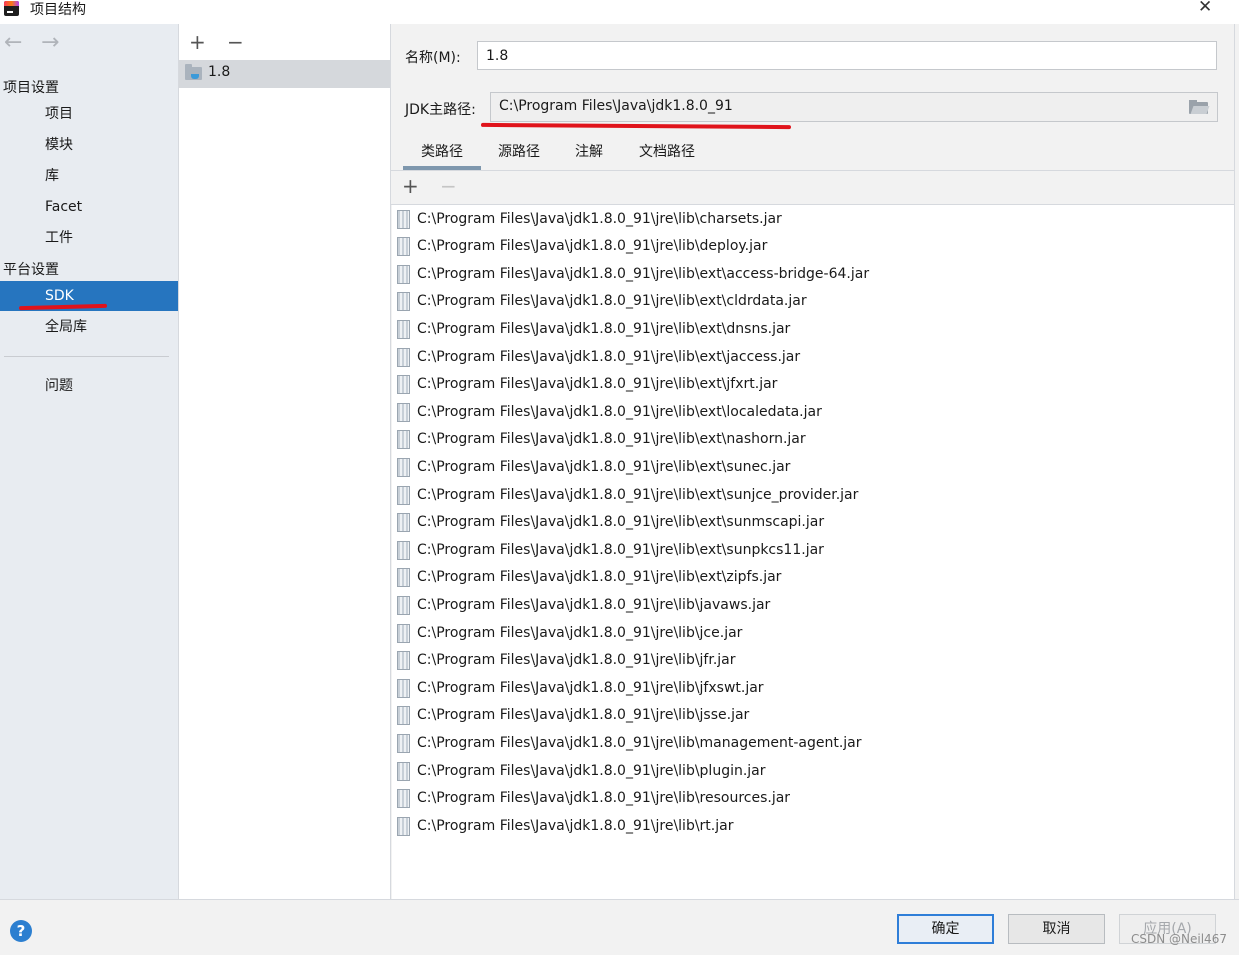 This screenshot has width=1239, height=955. What do you see at coordinates (89, 238) in the screenshot?
I see `nav-item-artifacts: 工件` at bounding box center [89, 238].